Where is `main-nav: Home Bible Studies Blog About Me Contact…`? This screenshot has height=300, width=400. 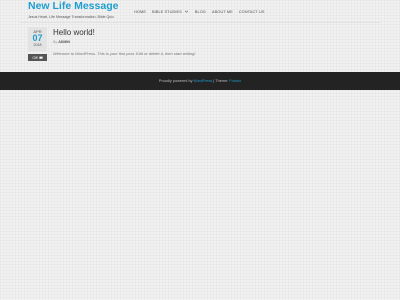
main-nav: Home Bible Studies Blog About Me Contact… is located at coordinates (202, 11).